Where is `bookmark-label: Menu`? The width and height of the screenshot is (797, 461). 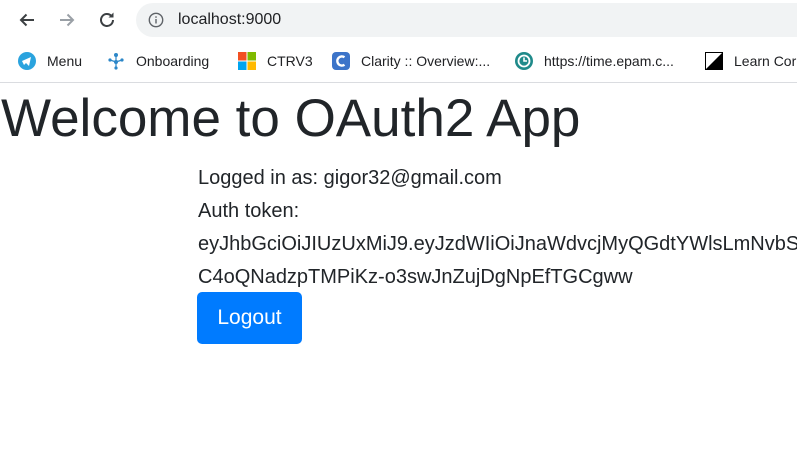
bookmark-label: Menu is located at coordinates (65, 61).